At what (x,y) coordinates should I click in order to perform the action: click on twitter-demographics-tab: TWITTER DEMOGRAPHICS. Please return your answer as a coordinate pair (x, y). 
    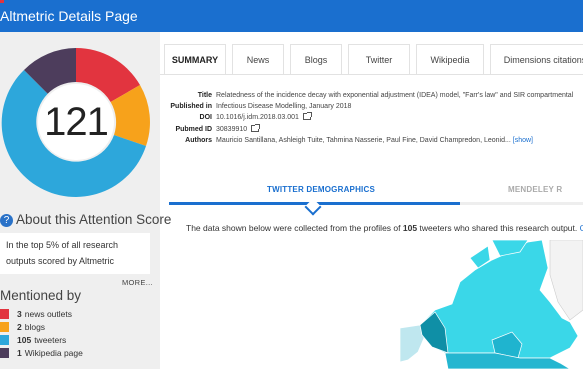
    Looking at the image, I should click on (321, 189).